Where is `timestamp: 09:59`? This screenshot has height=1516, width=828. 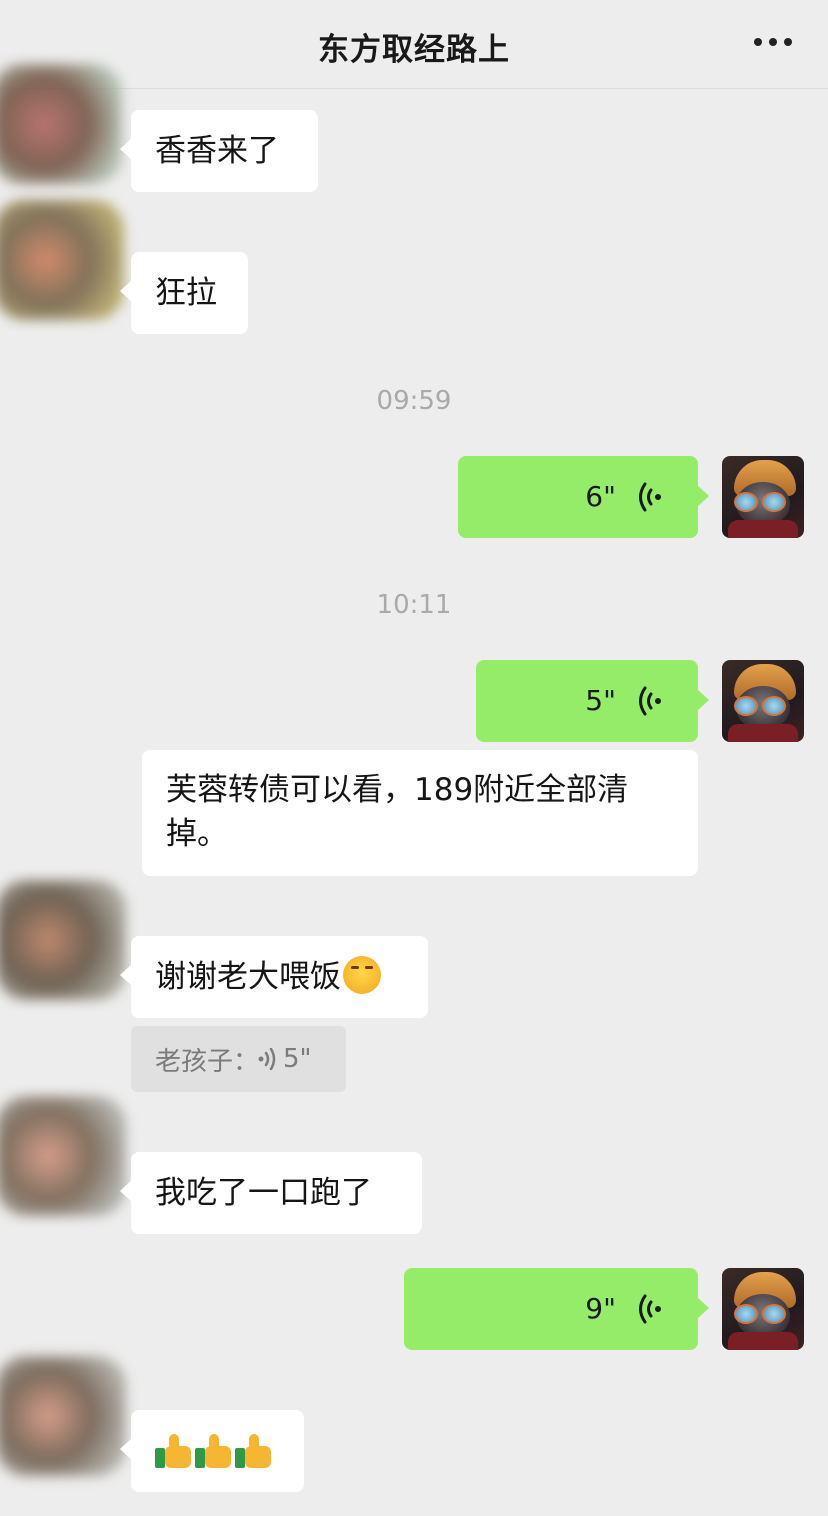
timestamp: 09:59 is located at coordinates (414, 401).